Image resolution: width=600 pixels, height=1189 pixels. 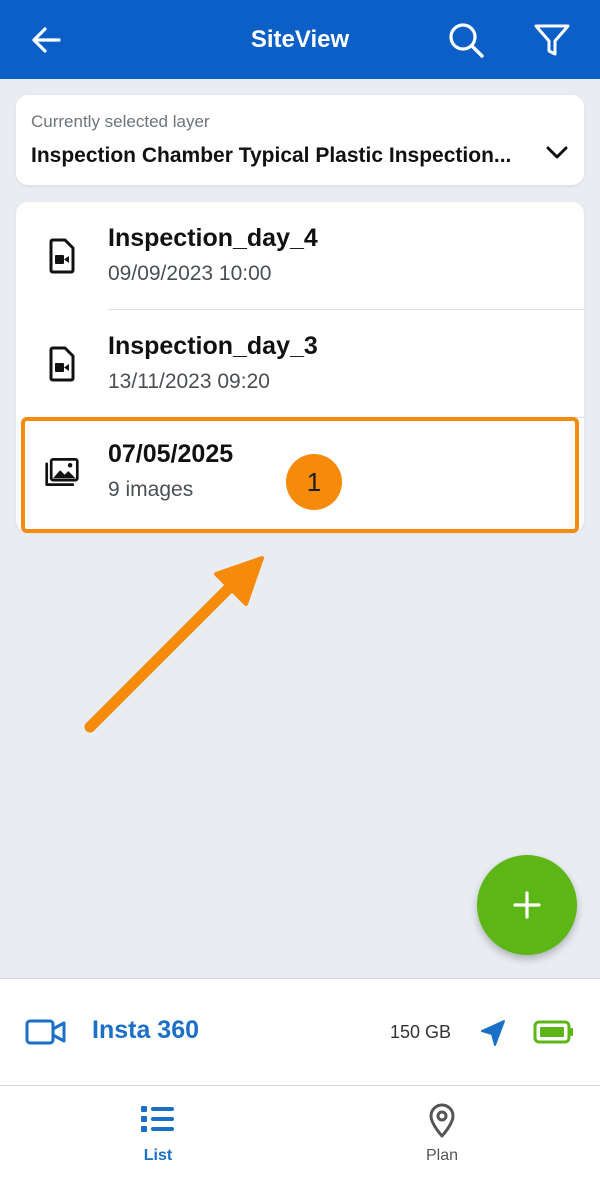 I want to click on search-icon, so click(x=466, y=40).